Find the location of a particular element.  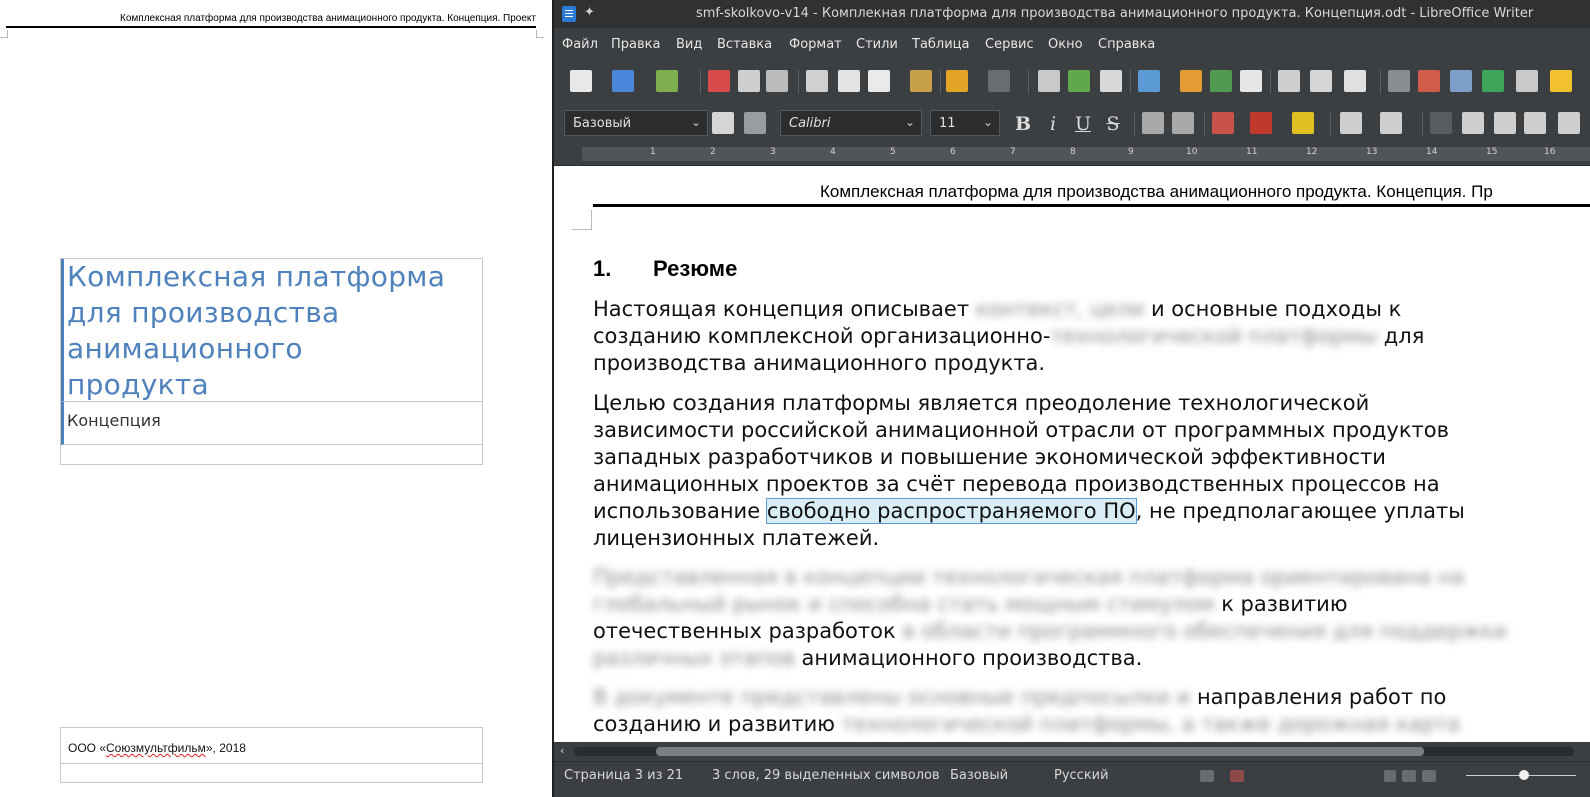

insert-hyperlink-icon is located at coordinates (1399, 81).